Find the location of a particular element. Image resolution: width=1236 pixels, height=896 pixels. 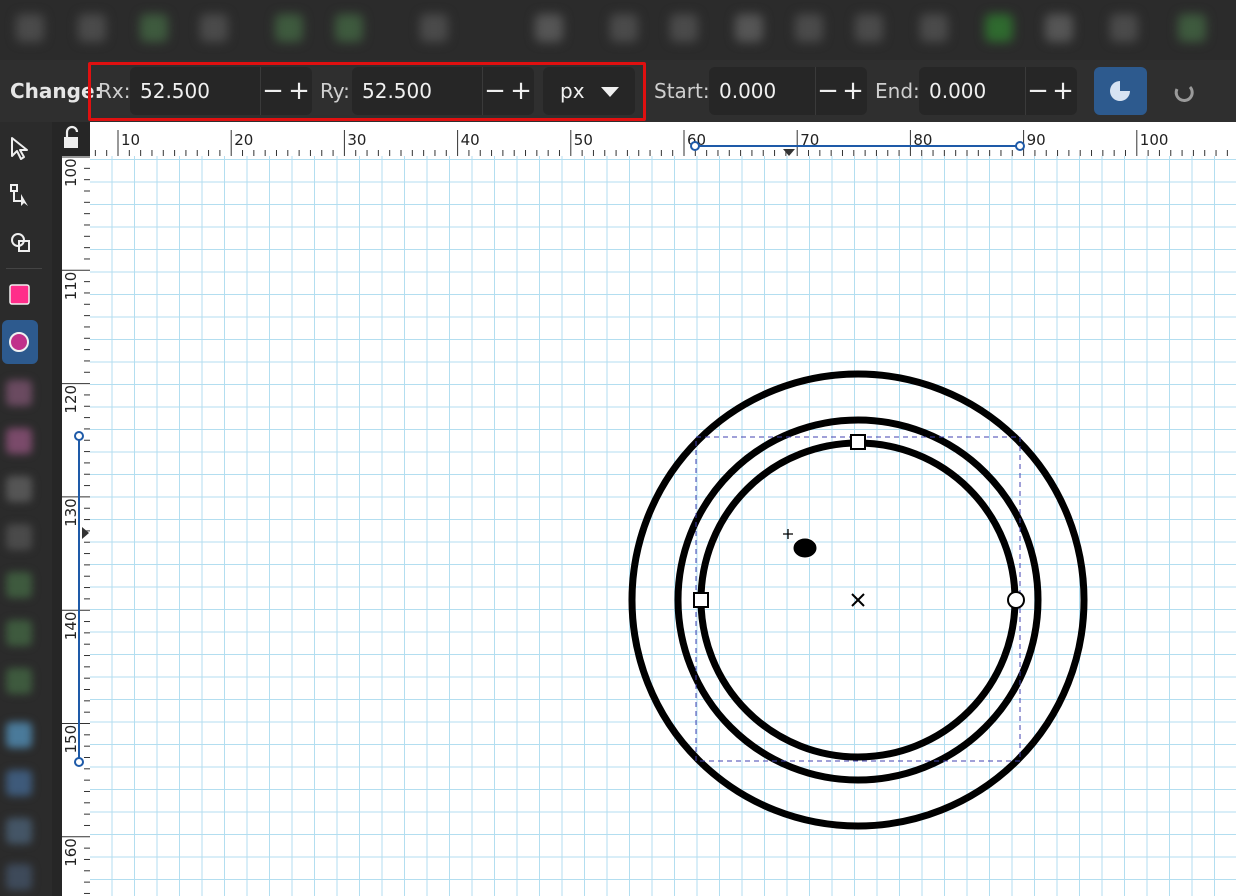

horizontal-ruler-ticks: 10 20 30 40 50 60 70 80 90 100 is located at coordinates (661, 143).